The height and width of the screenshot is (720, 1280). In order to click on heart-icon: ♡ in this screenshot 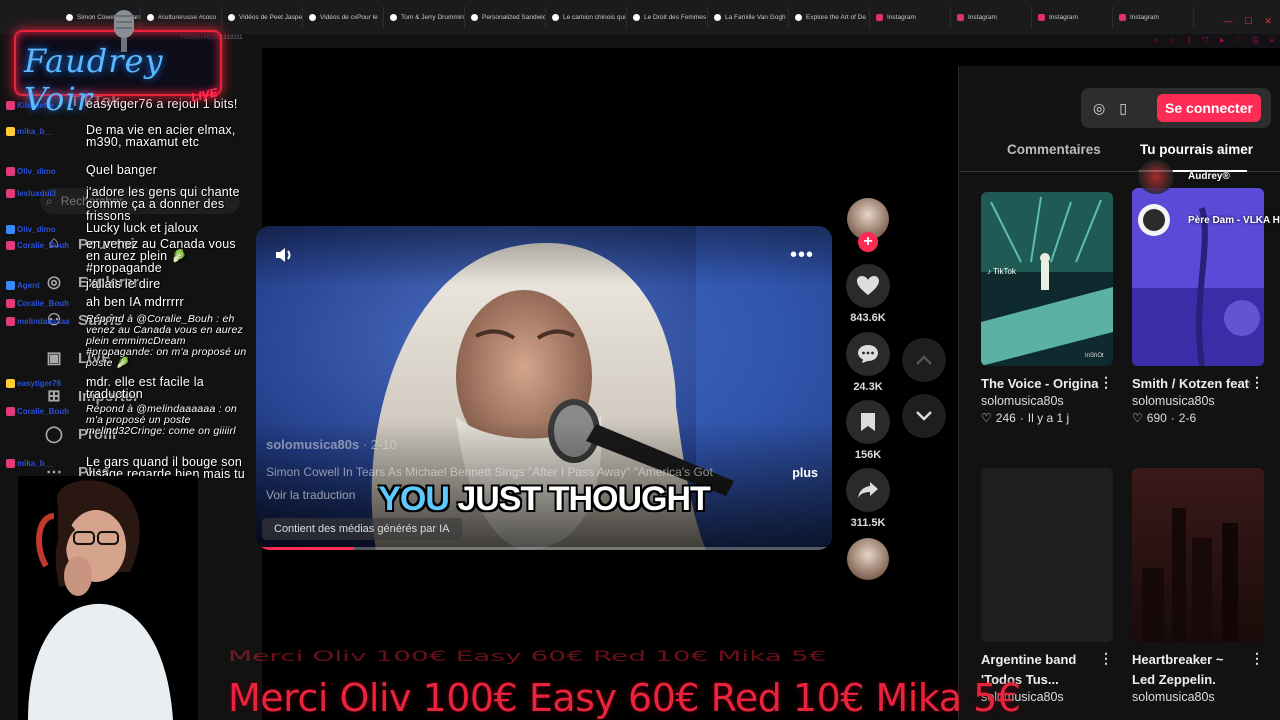, I will do `click(1238, 41)`.